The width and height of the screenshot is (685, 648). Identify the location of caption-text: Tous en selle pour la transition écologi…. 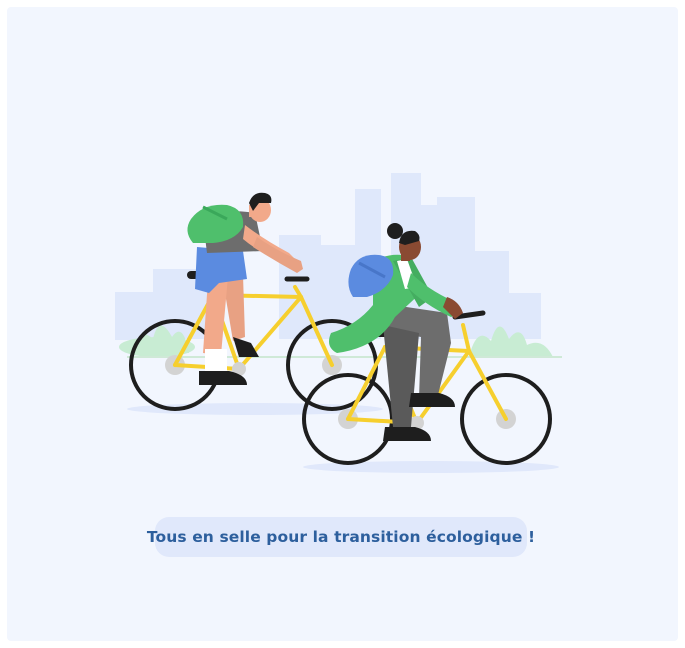
(341, 537).